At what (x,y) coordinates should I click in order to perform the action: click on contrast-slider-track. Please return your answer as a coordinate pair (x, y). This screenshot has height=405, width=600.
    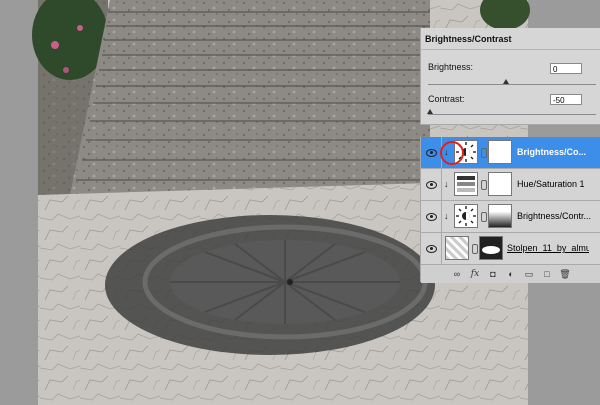
    Looking at the image, I should click on (512, 114).